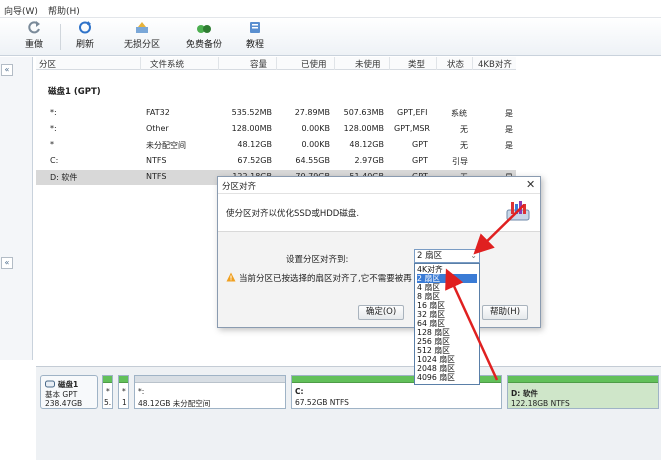 Image resolution: width=661 pixels, height=460 pixels. Describe the element at coordinates (447, 314) in the screenshot. I see `option-item: 32 扇区` at that location.